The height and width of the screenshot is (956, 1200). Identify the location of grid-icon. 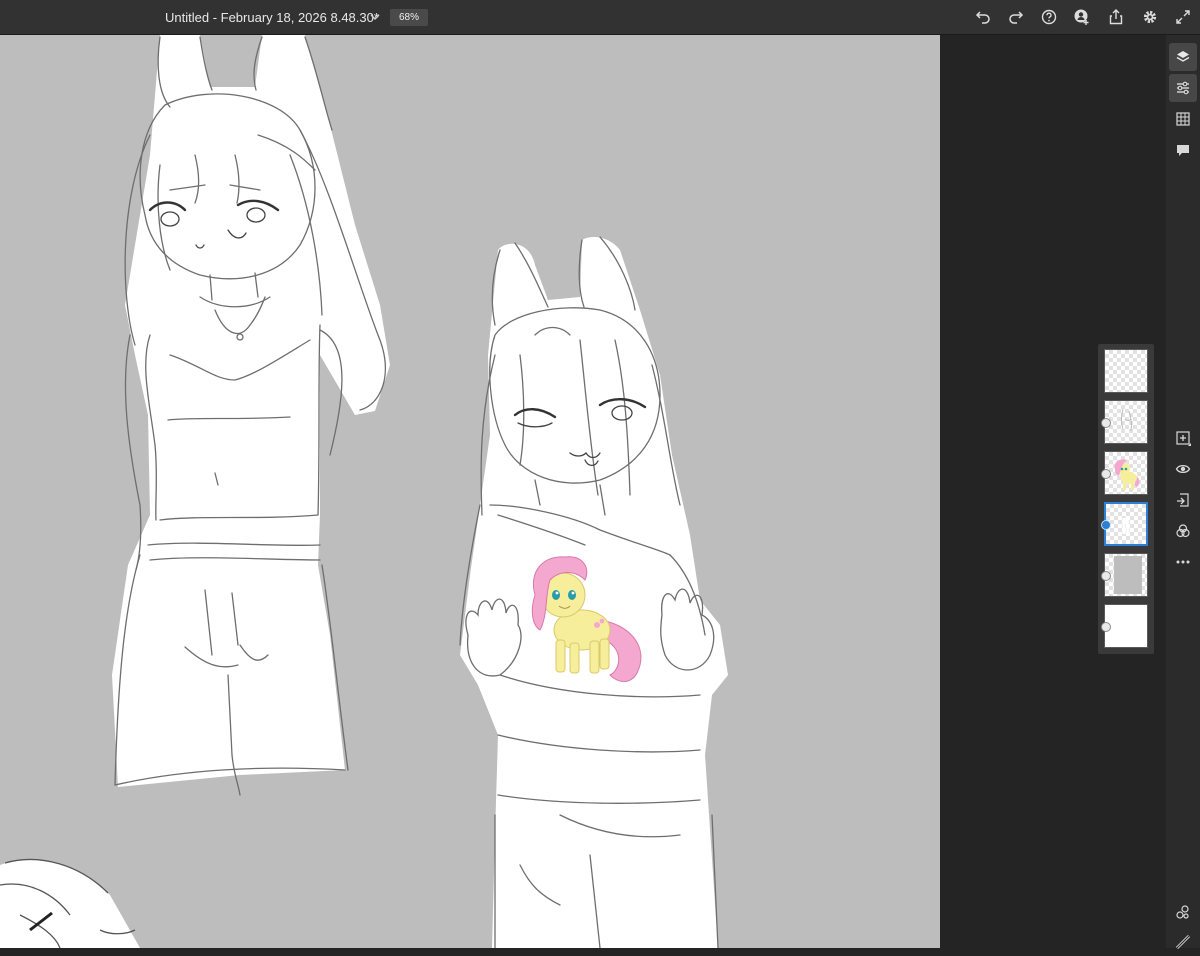
(1183, 119).